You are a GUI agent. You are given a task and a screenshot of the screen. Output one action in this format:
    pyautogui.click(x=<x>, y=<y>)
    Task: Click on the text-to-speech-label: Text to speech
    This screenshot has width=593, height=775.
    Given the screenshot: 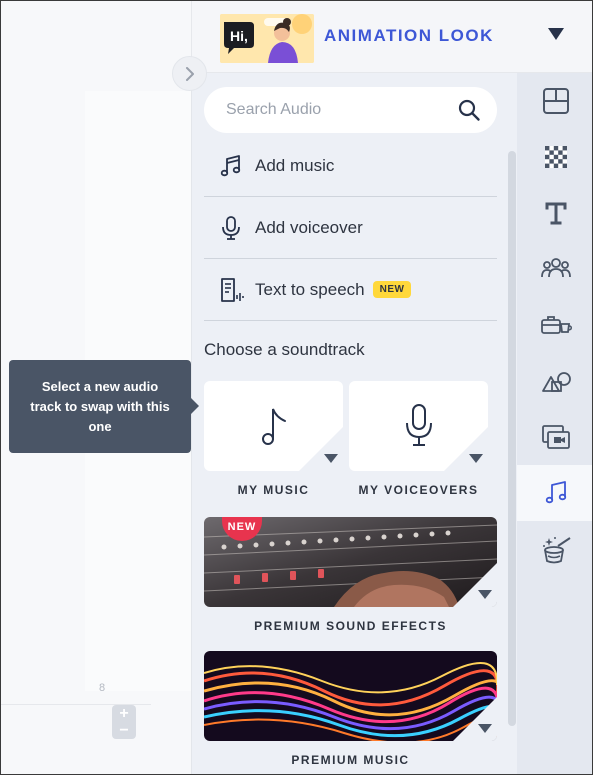 What is the action you would take?
    pyautogui.click(x=310, y=289)
    